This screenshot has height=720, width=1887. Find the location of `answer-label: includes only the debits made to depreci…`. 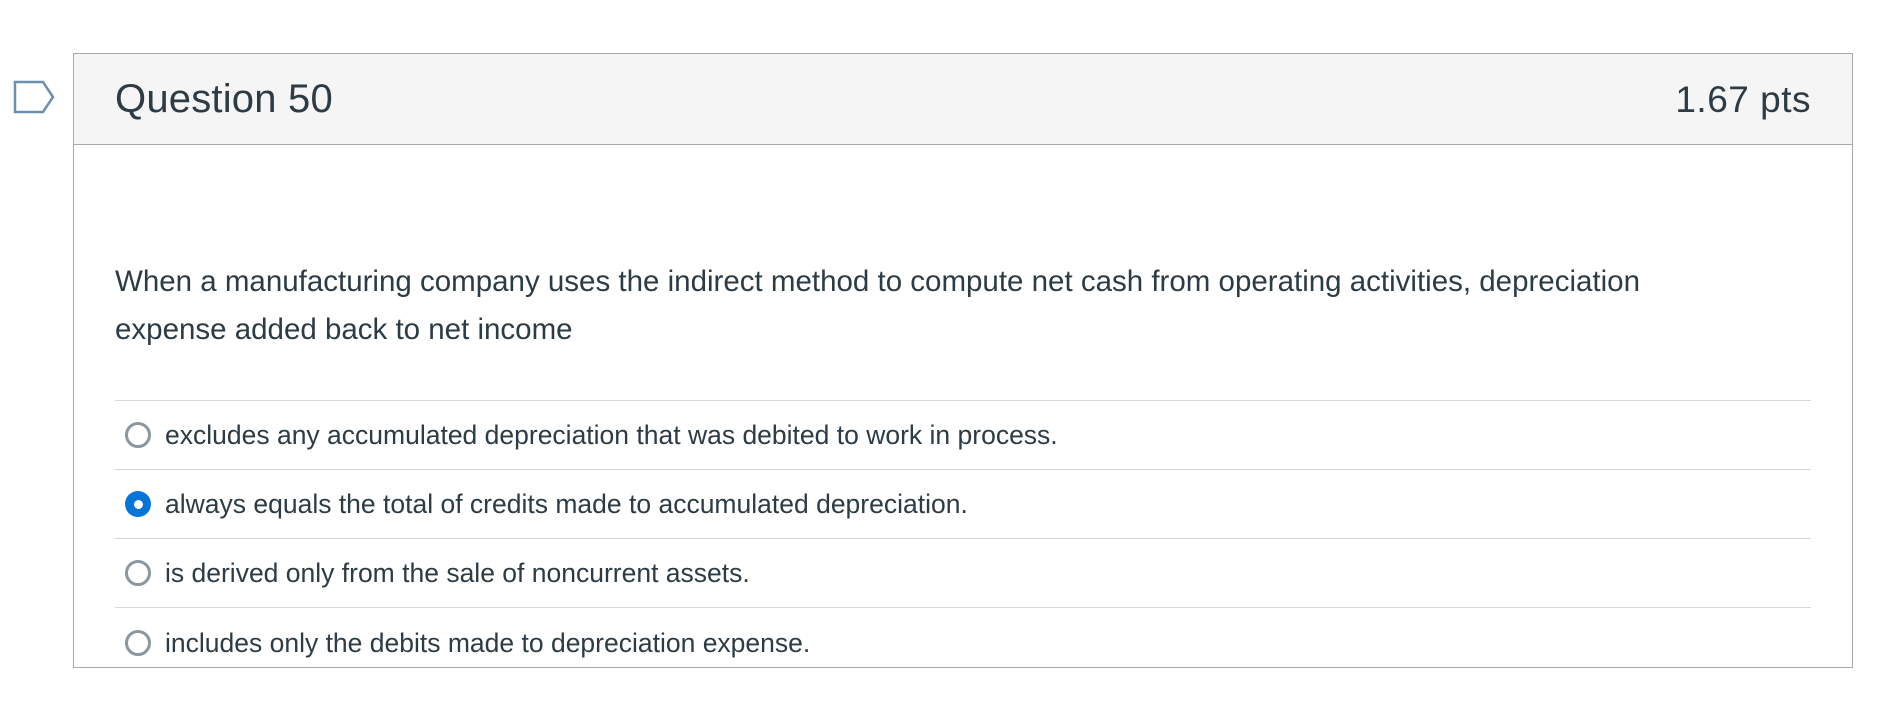

answer-label: includes only the debits made to depreci… is located at coordinates (487, 643).